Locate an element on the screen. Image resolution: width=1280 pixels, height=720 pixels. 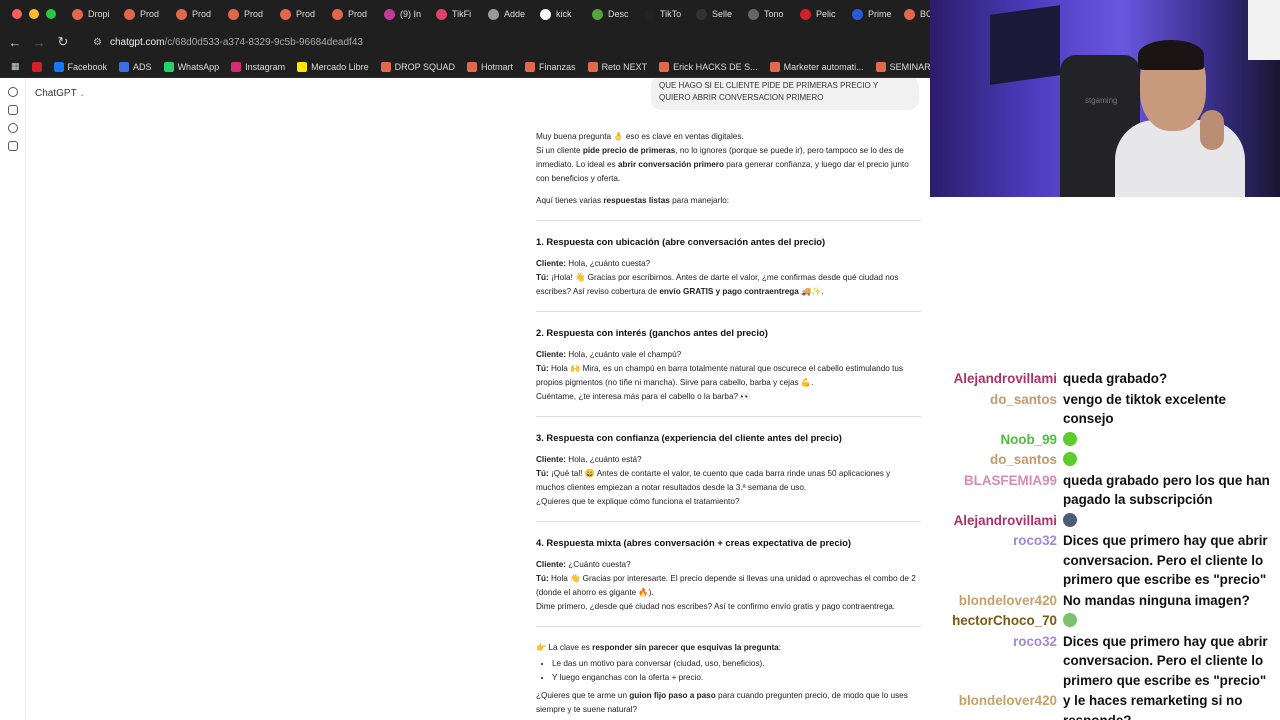
bookmark-label: Hotmart is located at coordinates (497, 66).